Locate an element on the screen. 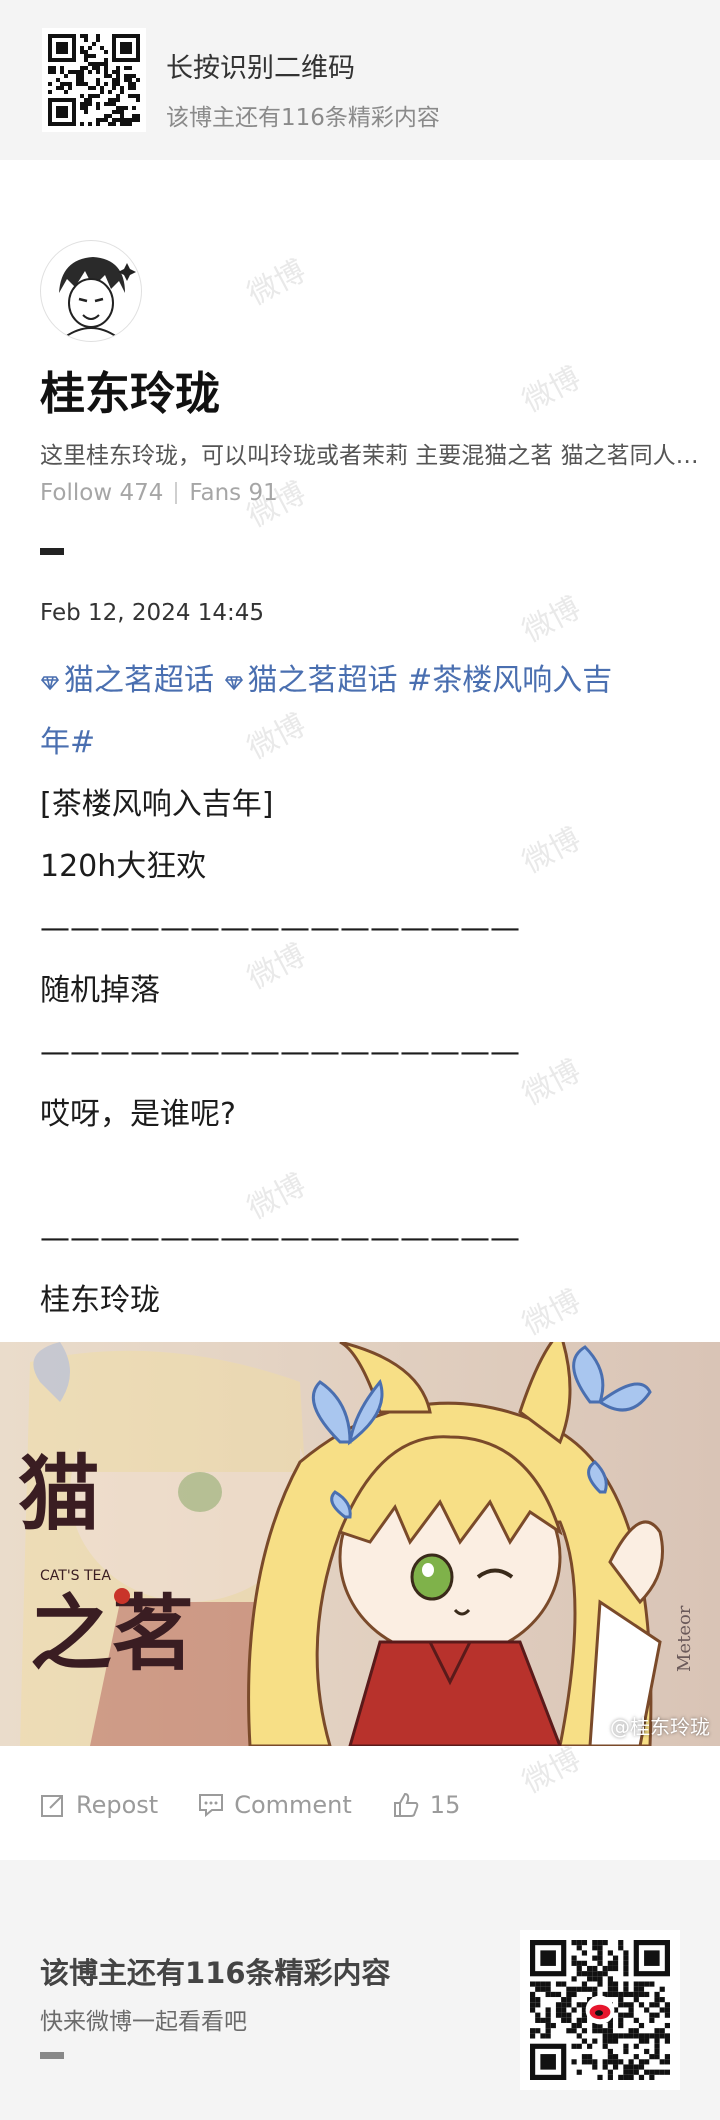 This screenshot has width=720, height=2120. thumbs-up-icon is located at coordinates (406, 1804).